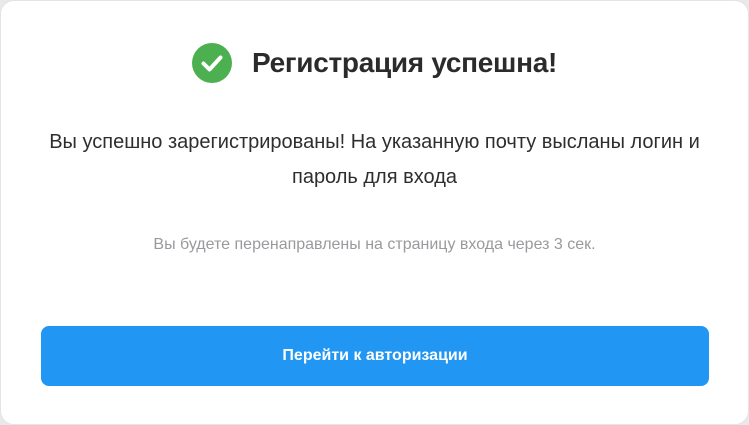 This screenshot has width=749, height=425. Describe the element at coordinates (211, 63) in the screenshot. I see `check-circle-icon` at that location.